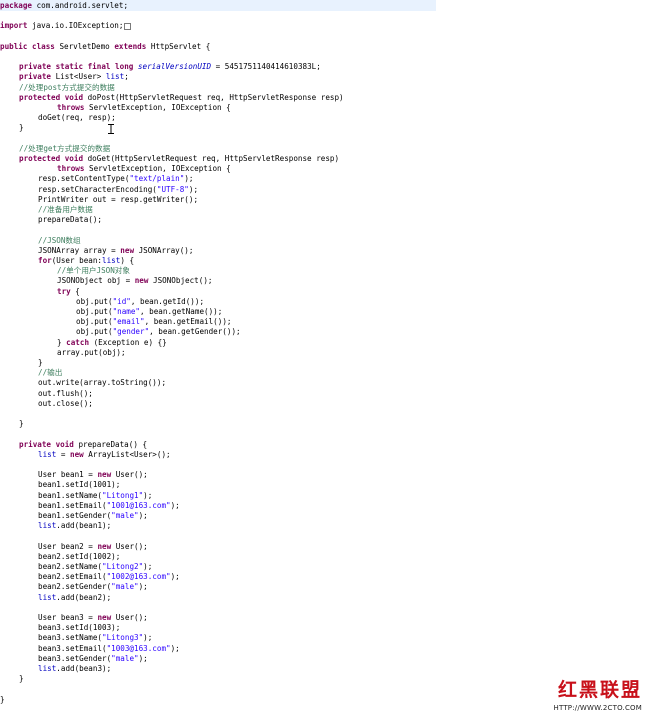 The image size is (650, 716). I want to click on code-token: bean3.setName(, so click(70, 638).